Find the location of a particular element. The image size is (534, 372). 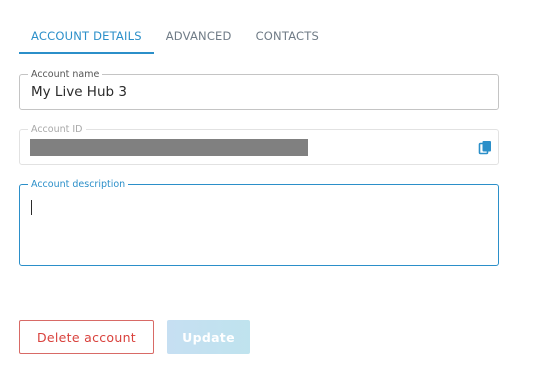

account-id-redacted-value is located at coordinates (169, 147).